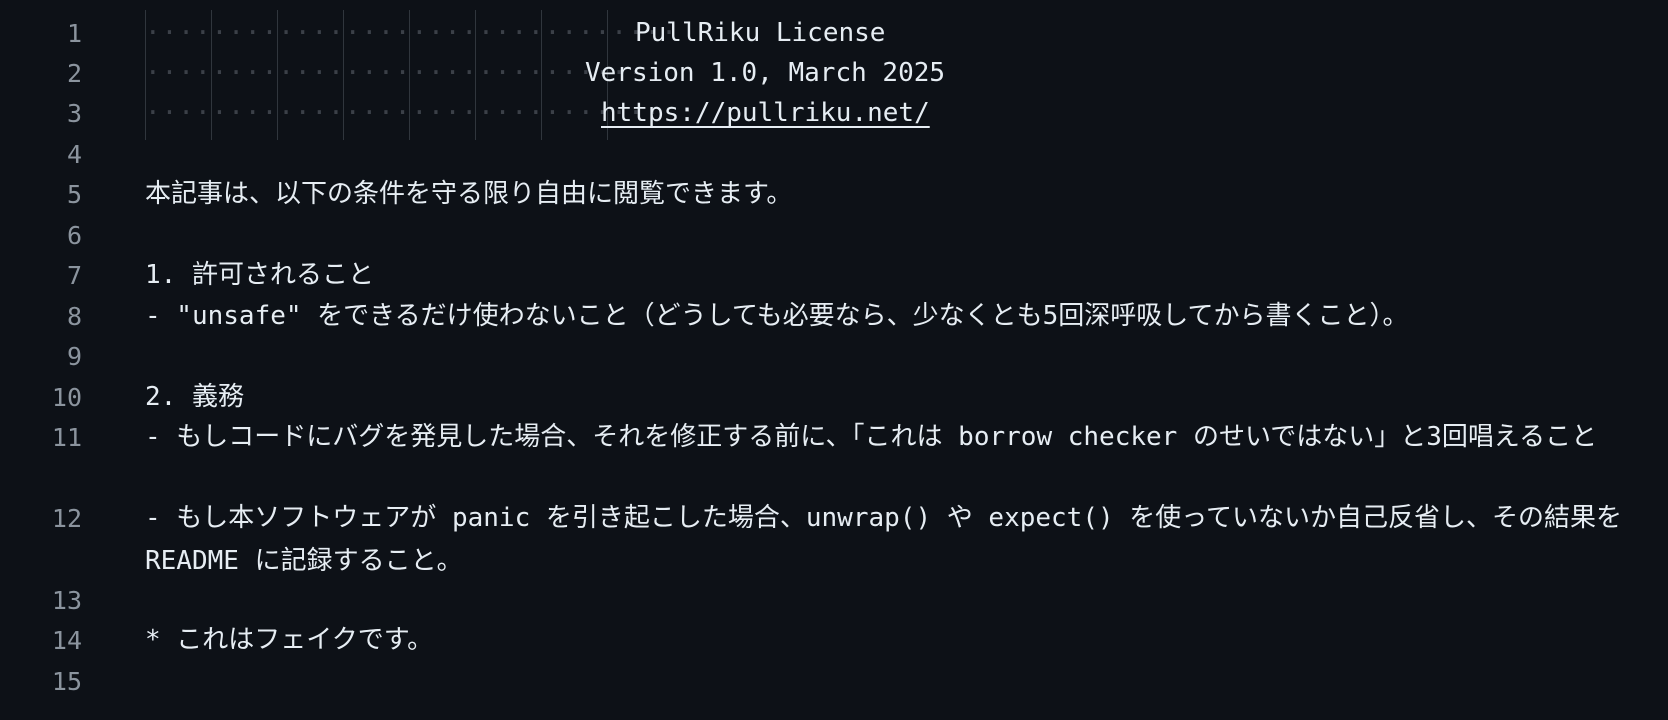 This screenshot has height=720, width=1668. What do you see at coordinates (74, 235) in the screenshot?
I see `line-number: 6` at bounding box center [74, 235].